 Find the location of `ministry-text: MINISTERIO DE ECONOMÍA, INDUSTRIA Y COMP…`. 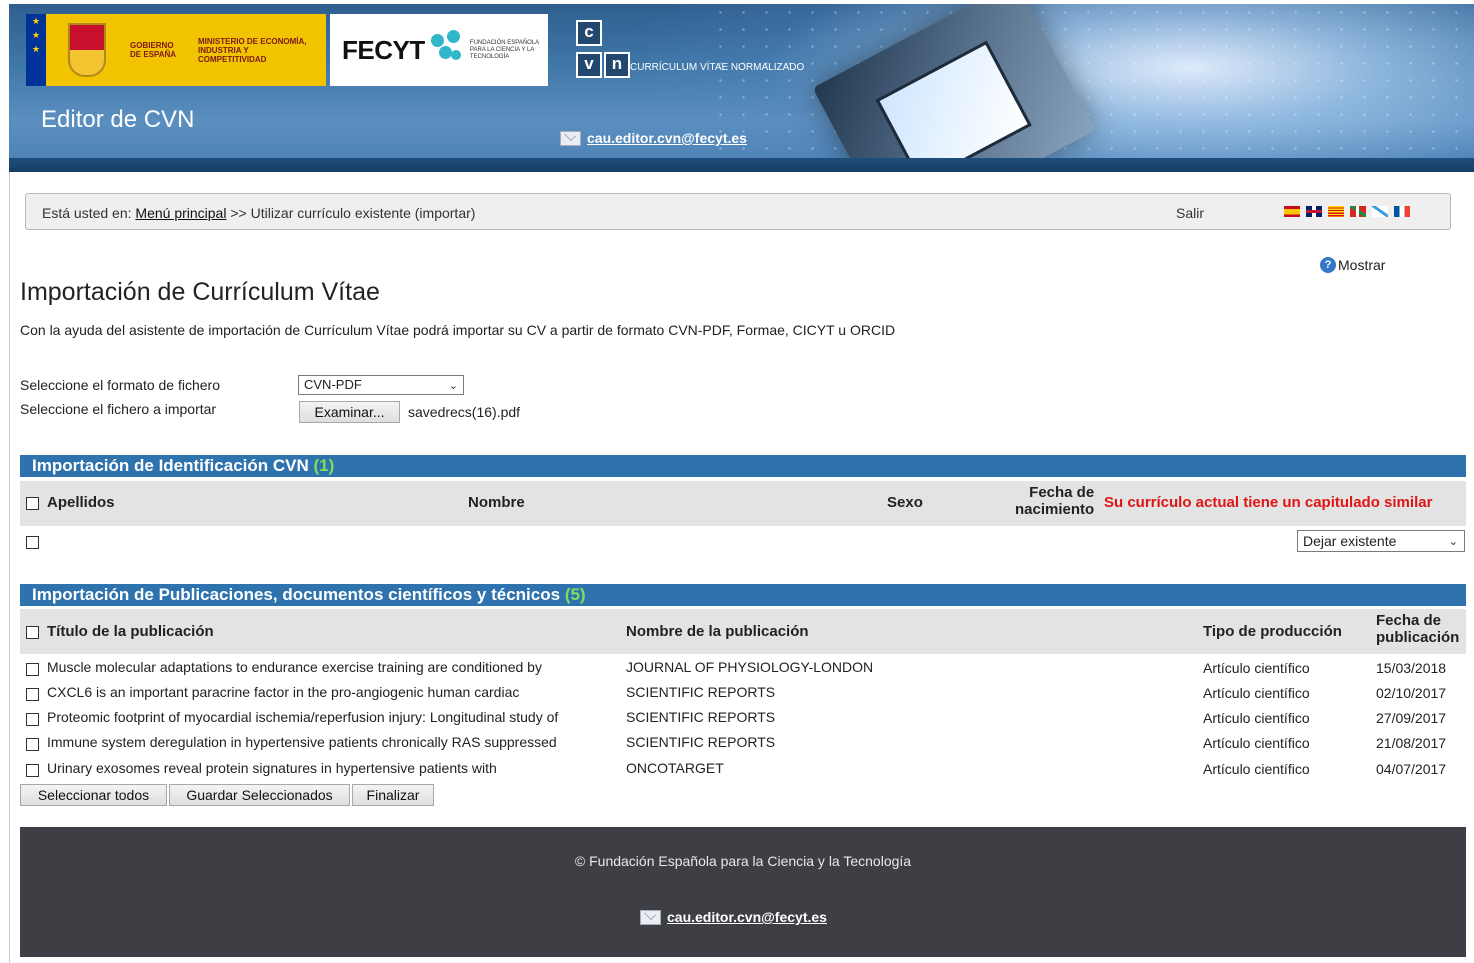

ministry-text: MINISTERIO DE ECONOMÍA, INDUSTRIA Y COMP… is located at coordinates (252, 50).